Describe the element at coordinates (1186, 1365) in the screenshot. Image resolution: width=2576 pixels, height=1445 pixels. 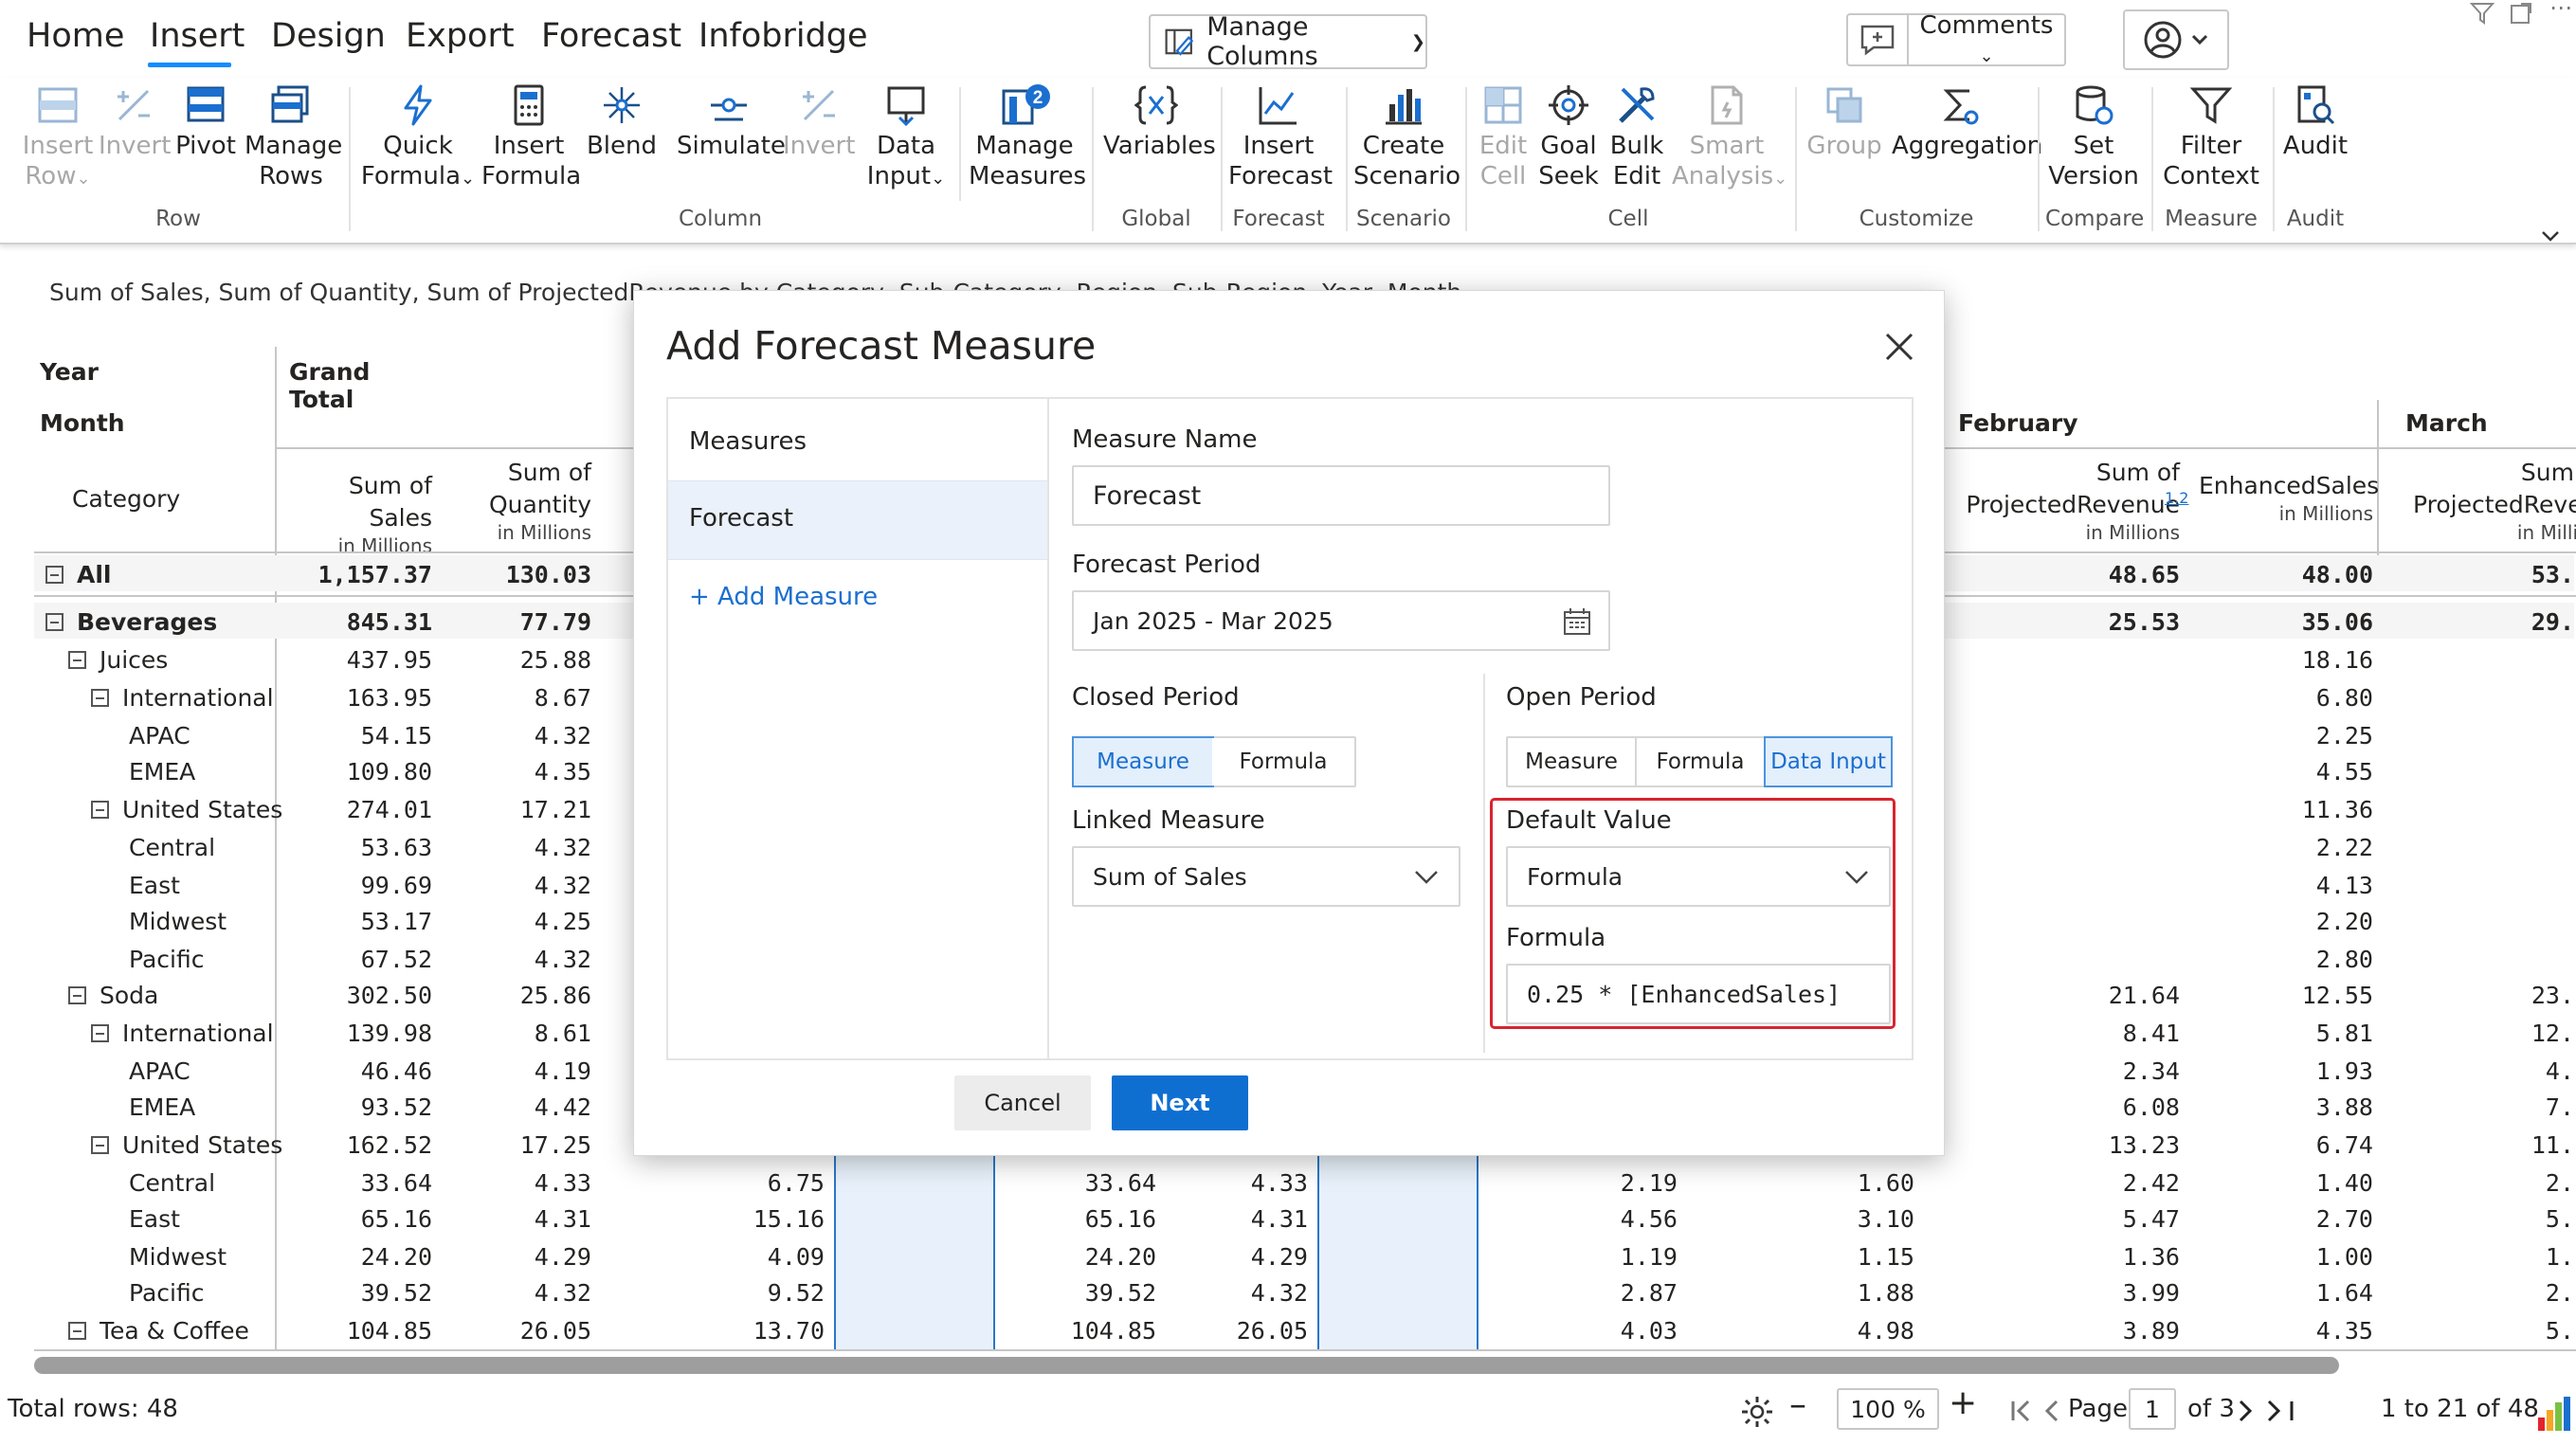
I see `horizontal-scrollbar` at that location.